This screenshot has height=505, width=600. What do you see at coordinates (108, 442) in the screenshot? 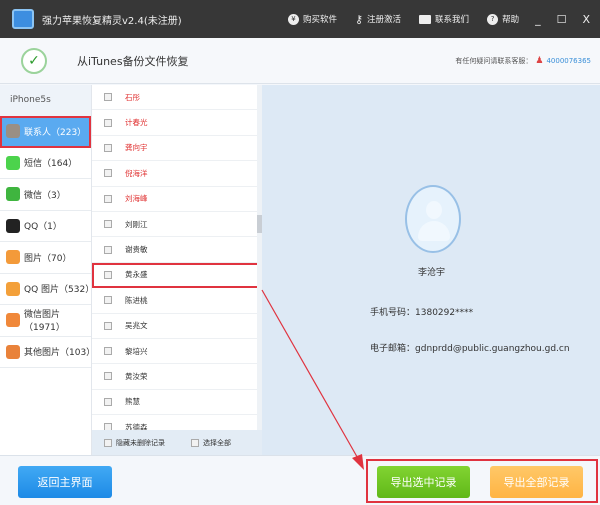
I see `hide-undeleted-checkbox` at bounding box center [108, 442].